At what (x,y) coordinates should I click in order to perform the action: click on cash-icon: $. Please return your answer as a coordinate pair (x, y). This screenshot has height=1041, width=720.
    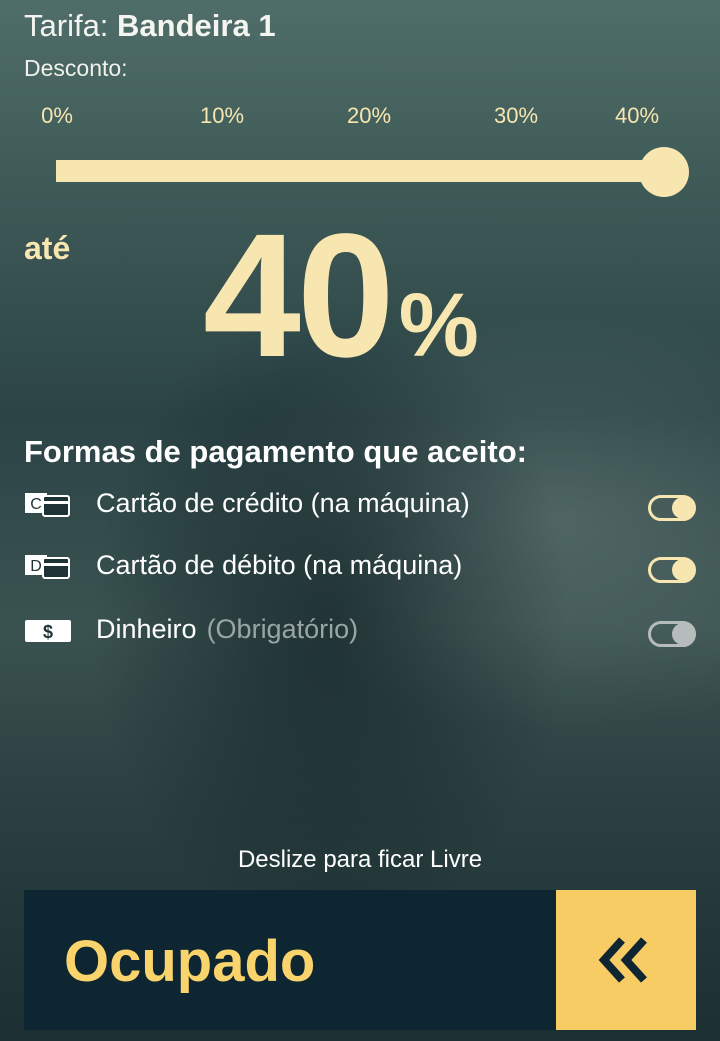
    Looking at the image, I should click on (48, 631).